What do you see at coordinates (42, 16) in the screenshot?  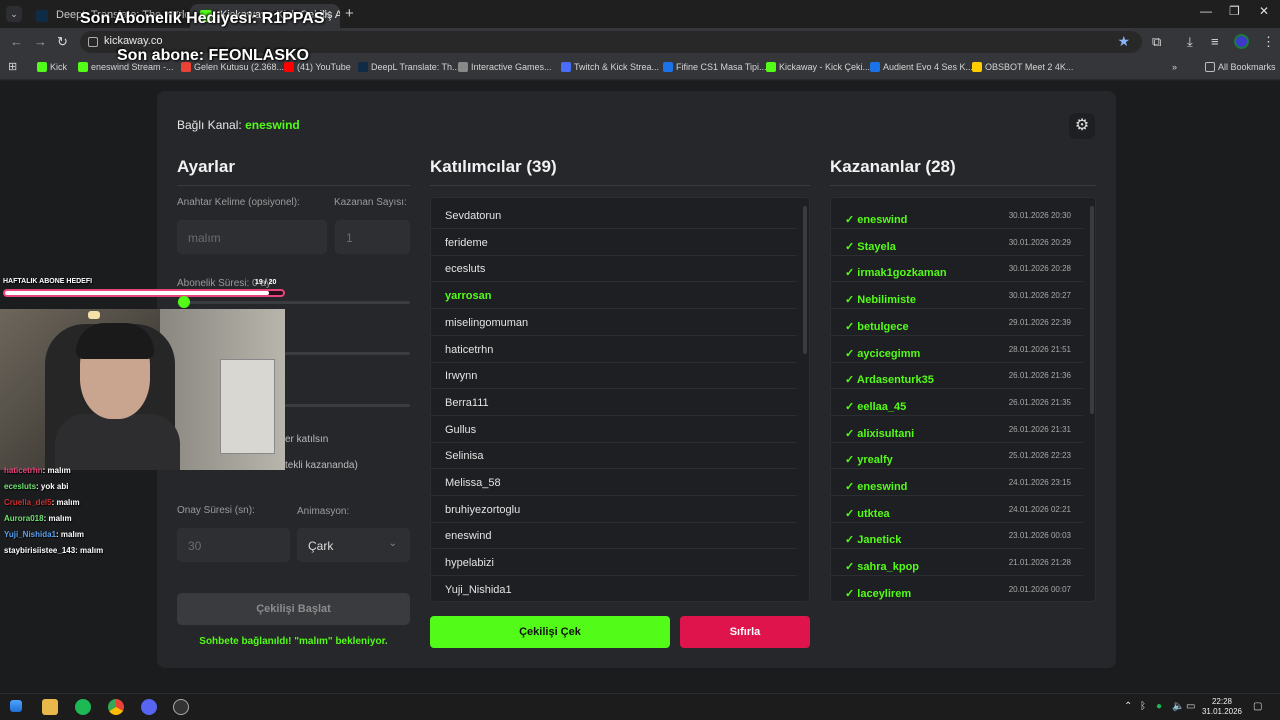 I see `deepl-icon` at bounding box center [42, 16].